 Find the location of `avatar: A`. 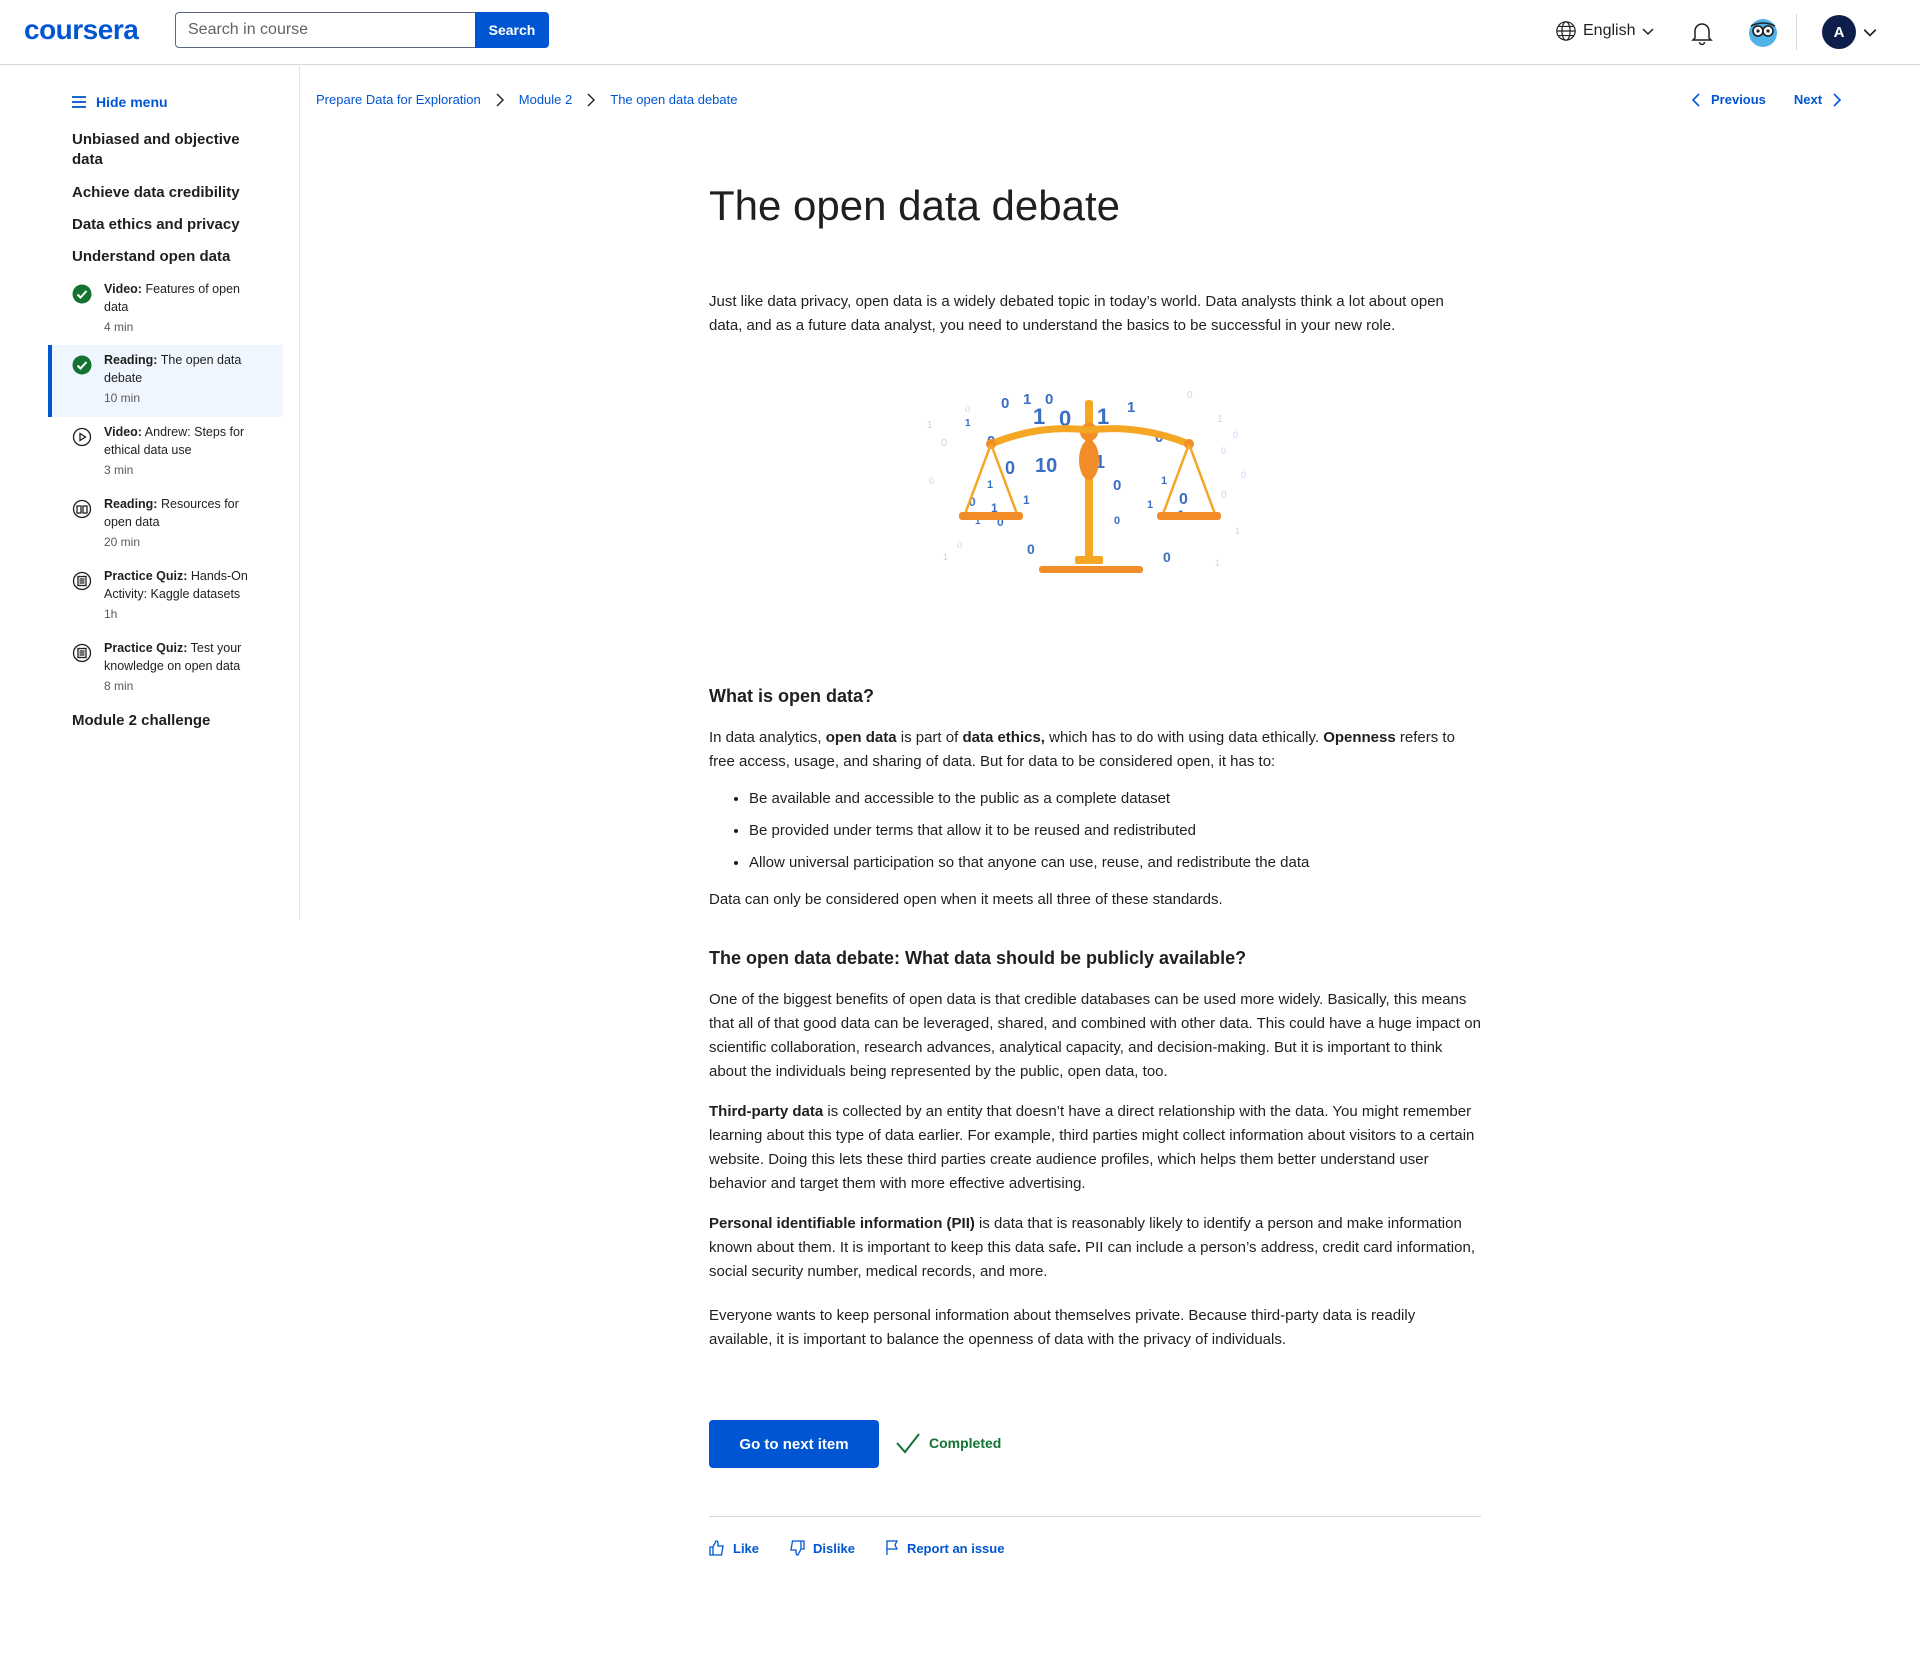

avatar: A is located at coordinates (1839, 32).